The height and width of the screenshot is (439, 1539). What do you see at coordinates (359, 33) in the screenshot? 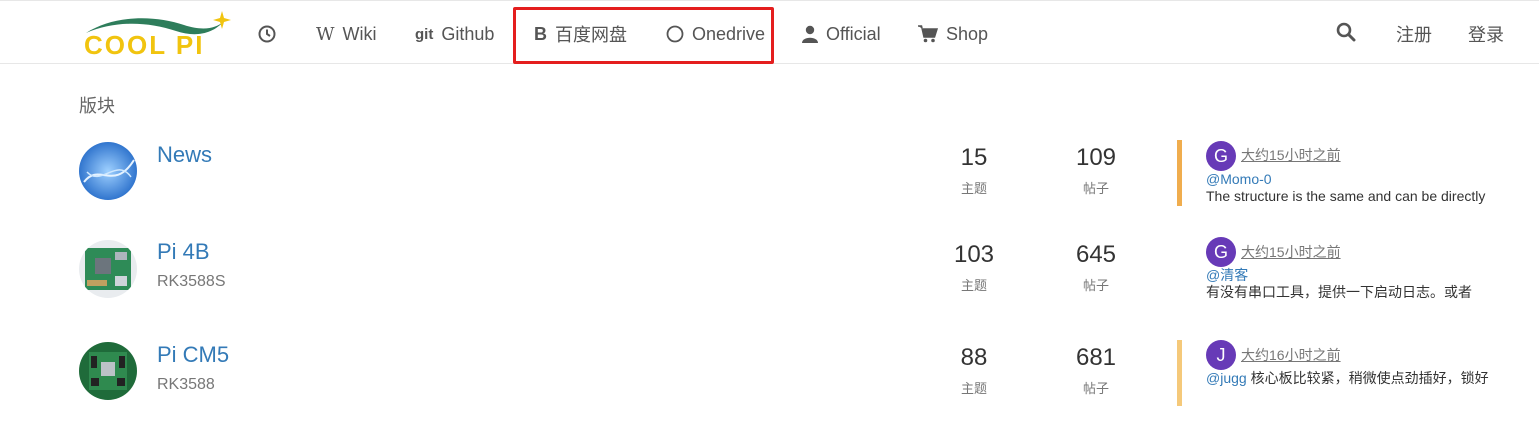
I see `nav-wiki-label: Wiki` at bounding box center [359, 33].